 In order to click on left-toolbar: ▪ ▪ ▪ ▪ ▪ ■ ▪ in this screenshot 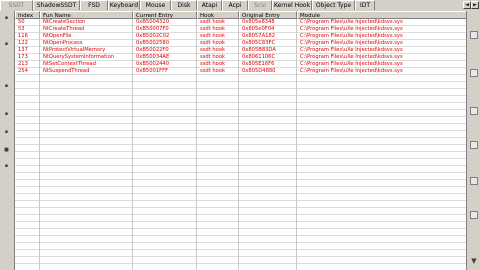, I will do `click(7, 140)`.